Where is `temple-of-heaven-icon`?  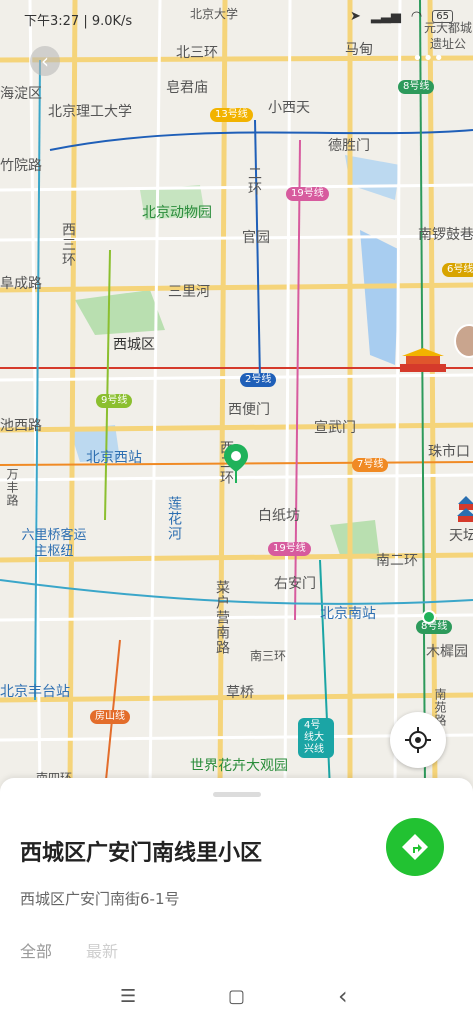 temple-of-heaven-icon is located at coordinates (465, 509).